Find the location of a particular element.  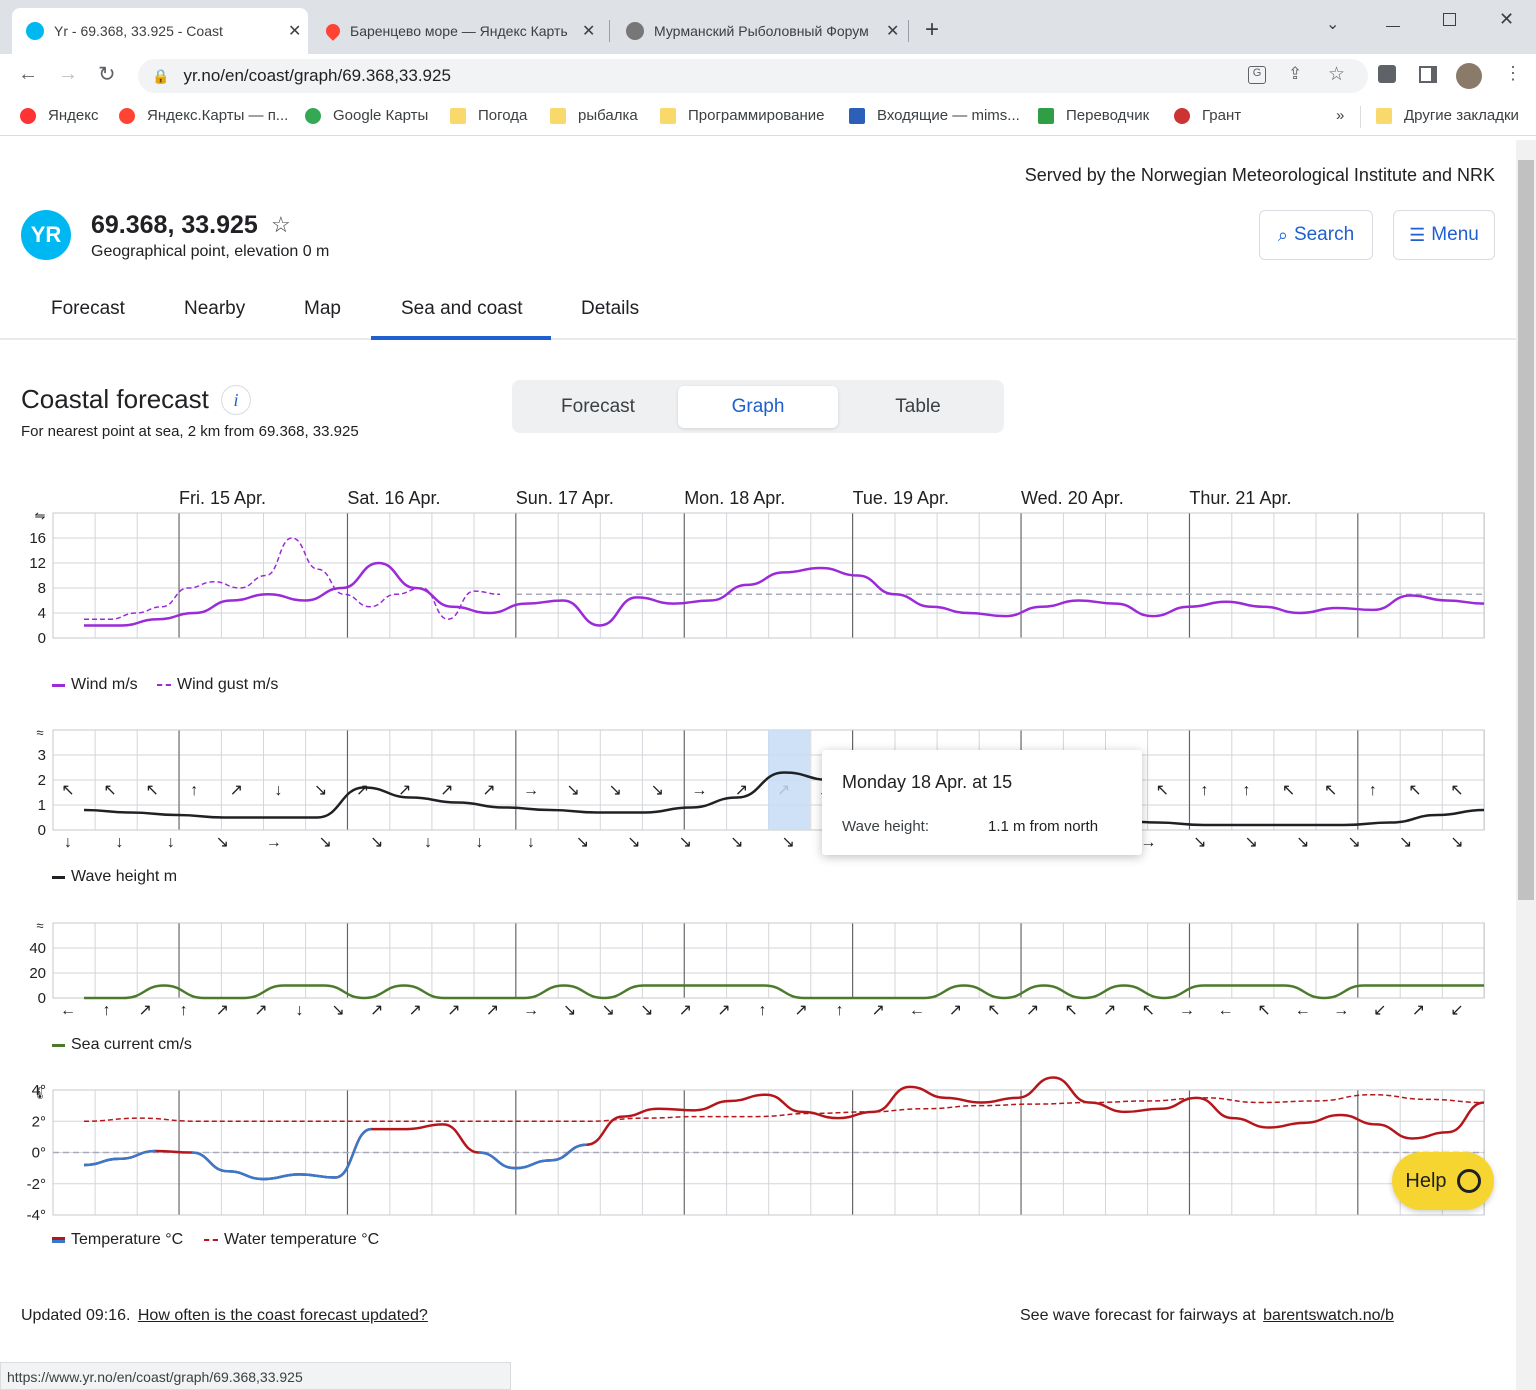

tab-yr: Yr - 69.368, 33.925 - Coast ✕ is located at coordinates (160, 31).